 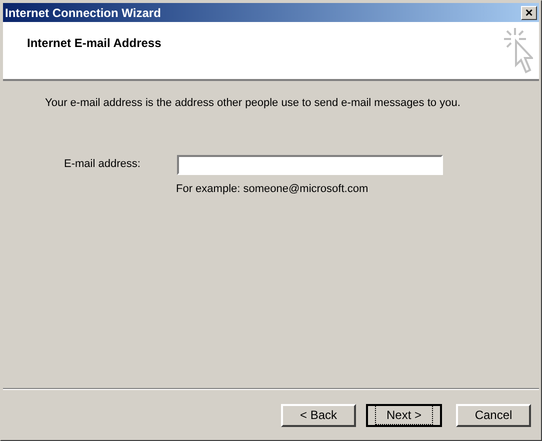 What do you see at coordinates (404, 415) in the screenshot?
I see `wizard-button: Next >` at bounding box center [404, 415].